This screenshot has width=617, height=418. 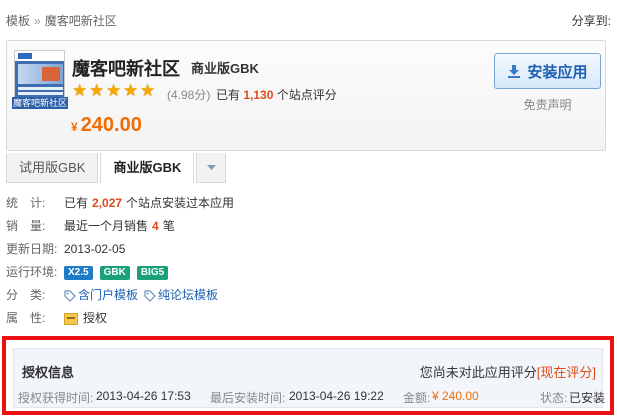 I want to click on obtained-label: 授权获得时间:, so click(x=56, y=398).